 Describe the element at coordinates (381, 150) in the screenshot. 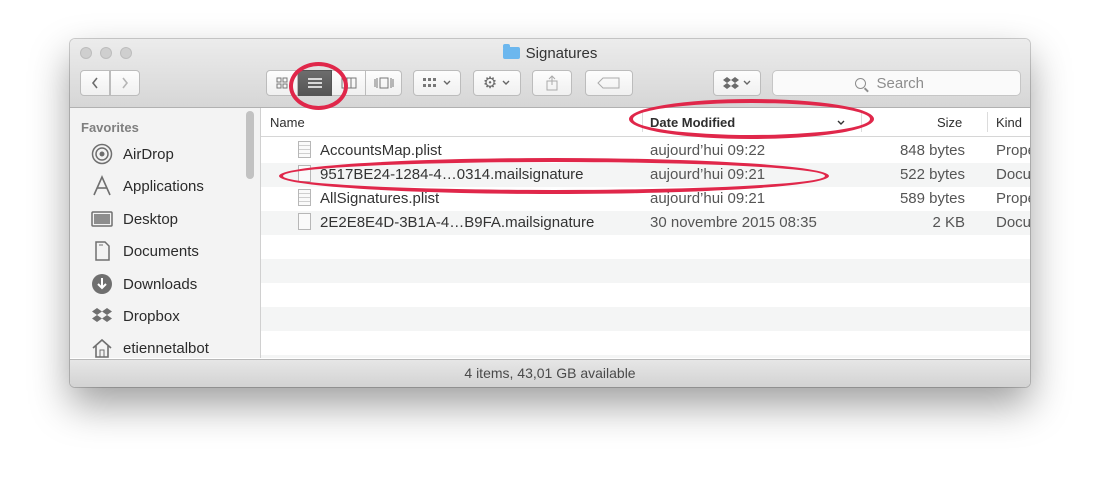

I see `file-name: AccountsMap.plist` at that location.